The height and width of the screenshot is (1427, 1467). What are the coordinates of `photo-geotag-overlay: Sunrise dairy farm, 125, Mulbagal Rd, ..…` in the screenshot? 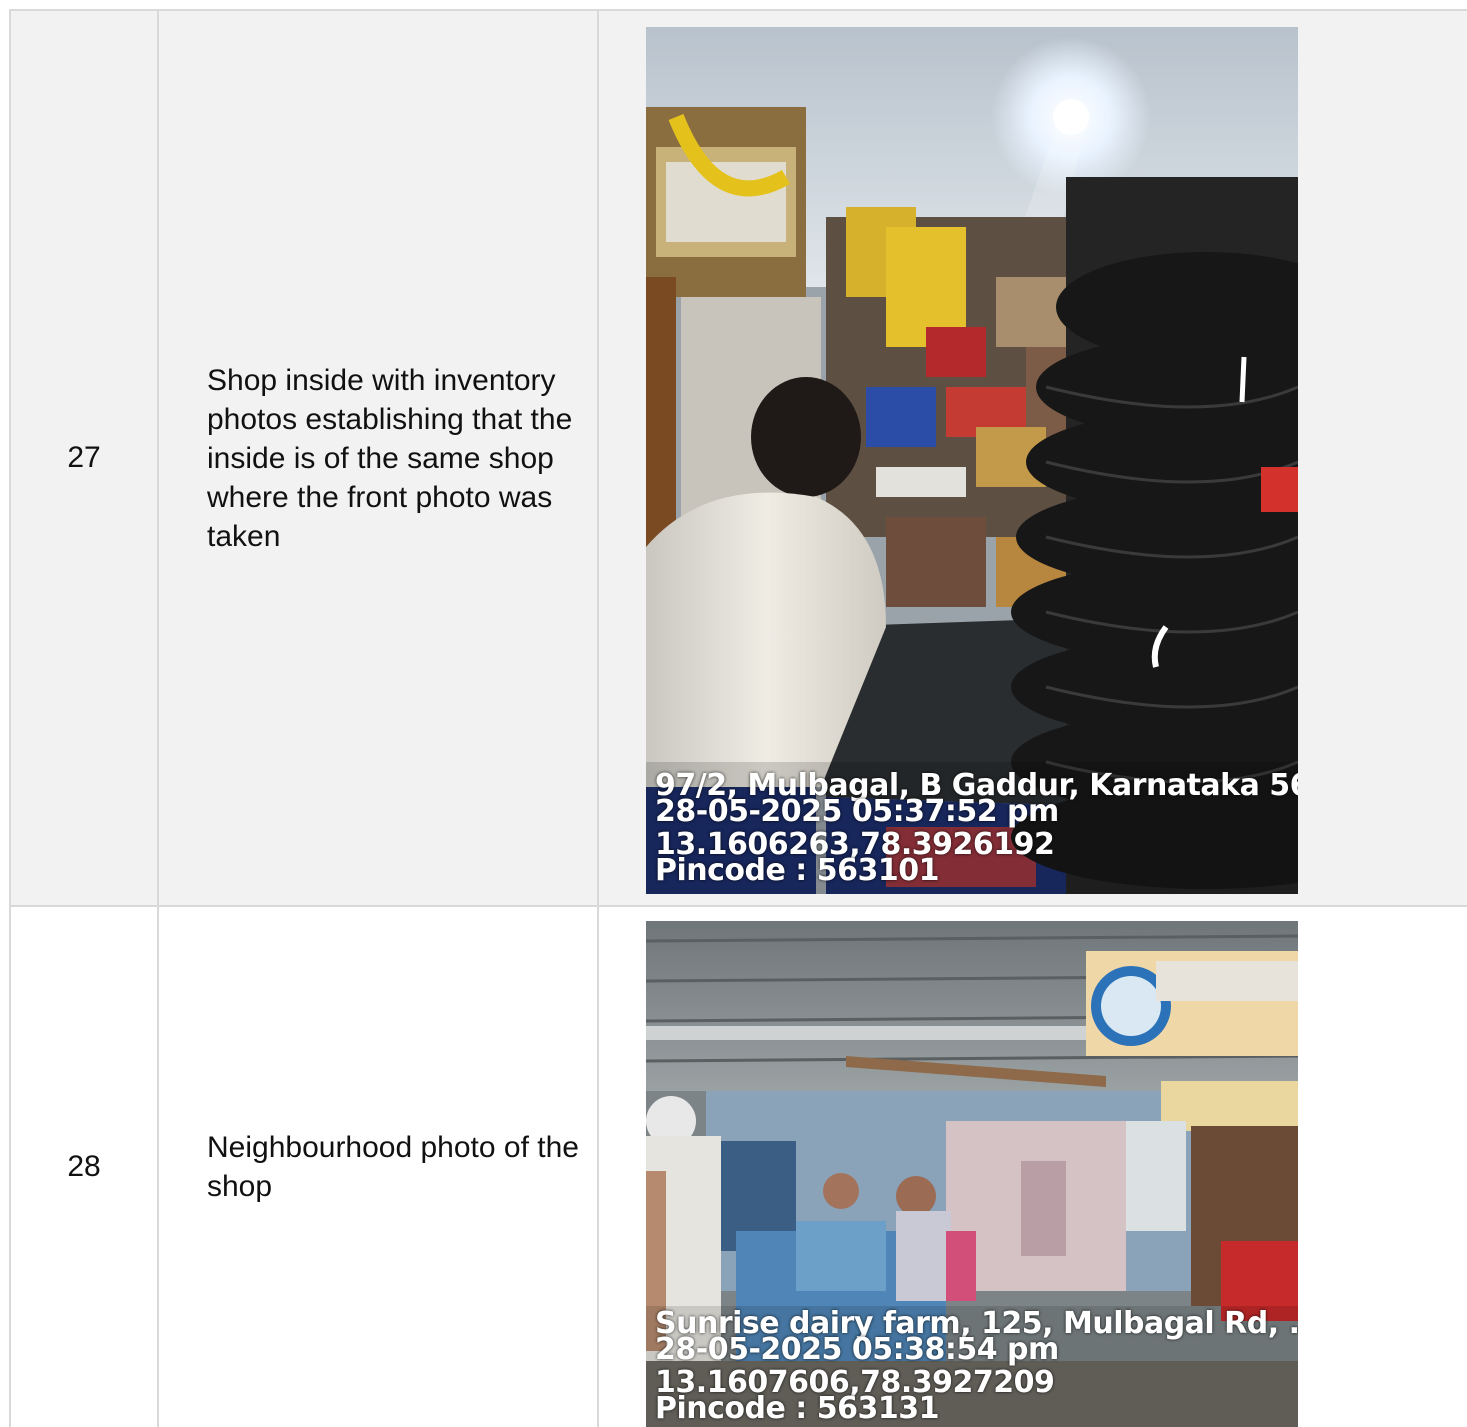 It's located at (976, 1366).